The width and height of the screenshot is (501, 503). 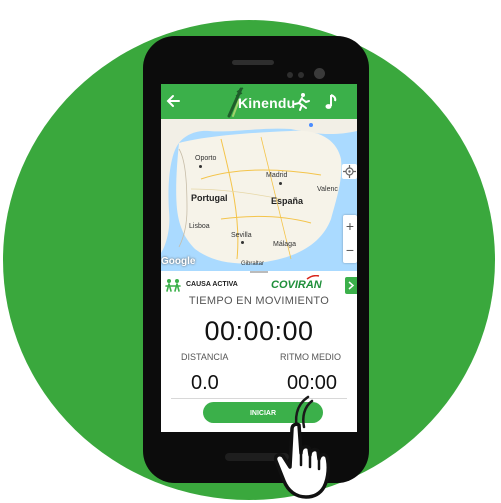 I want to click on map-label-portugal: Portugal, so click(x=209, y=198).